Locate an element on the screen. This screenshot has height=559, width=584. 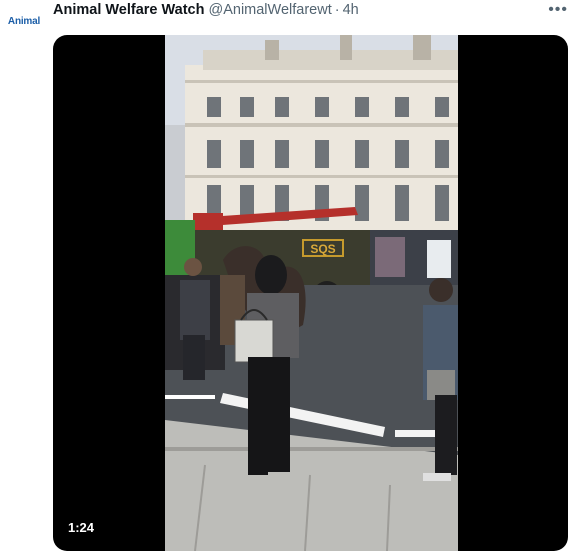
more-horizontal-icon: ••• is located at coordinates (558, 9).